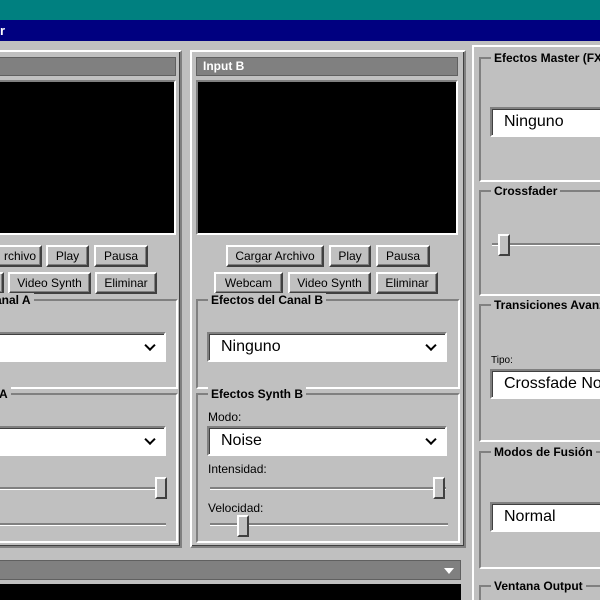 Image resolution: width=600 pixels, height=600 pixels. What do you see at coordinates (300, 10) in the screenshot?
I see `desktop-background` at bounding box center [300, 10].